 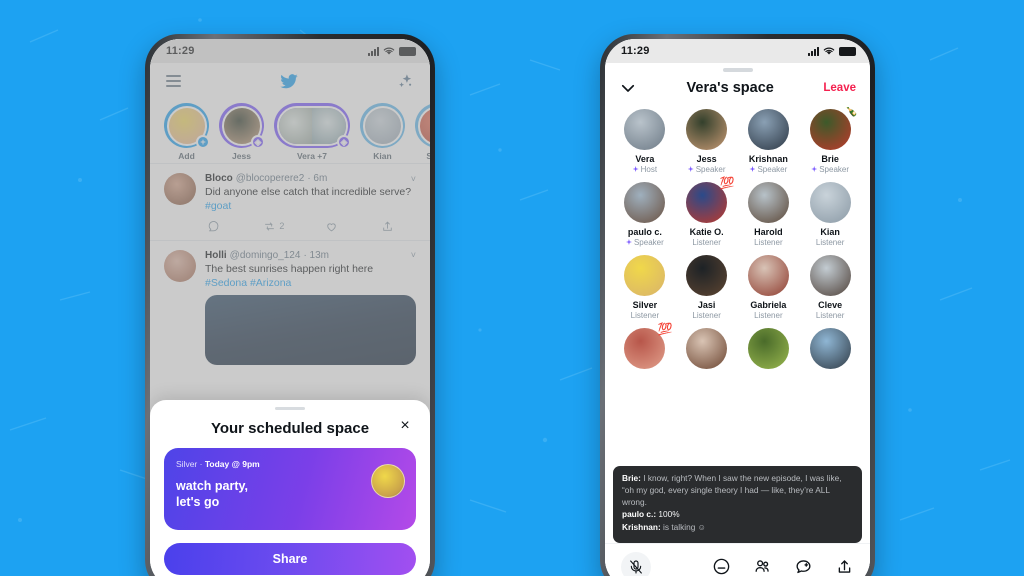 What do you see at coordinates (768, 304) in the screenshot?
I see `member-name: Gabriela` at bounding box center [768, 304].